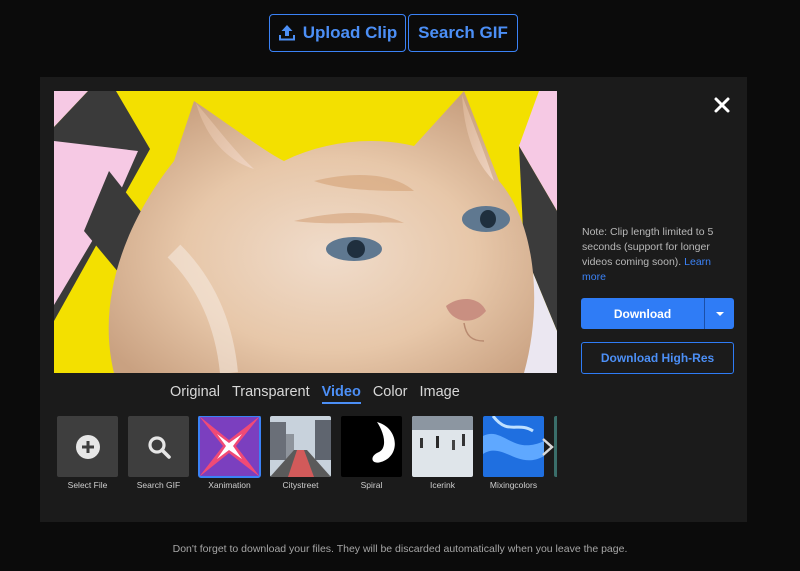 The height and width of the screenshot is (571, 800). I want to click on tab-original: Original, so click(195, 394).